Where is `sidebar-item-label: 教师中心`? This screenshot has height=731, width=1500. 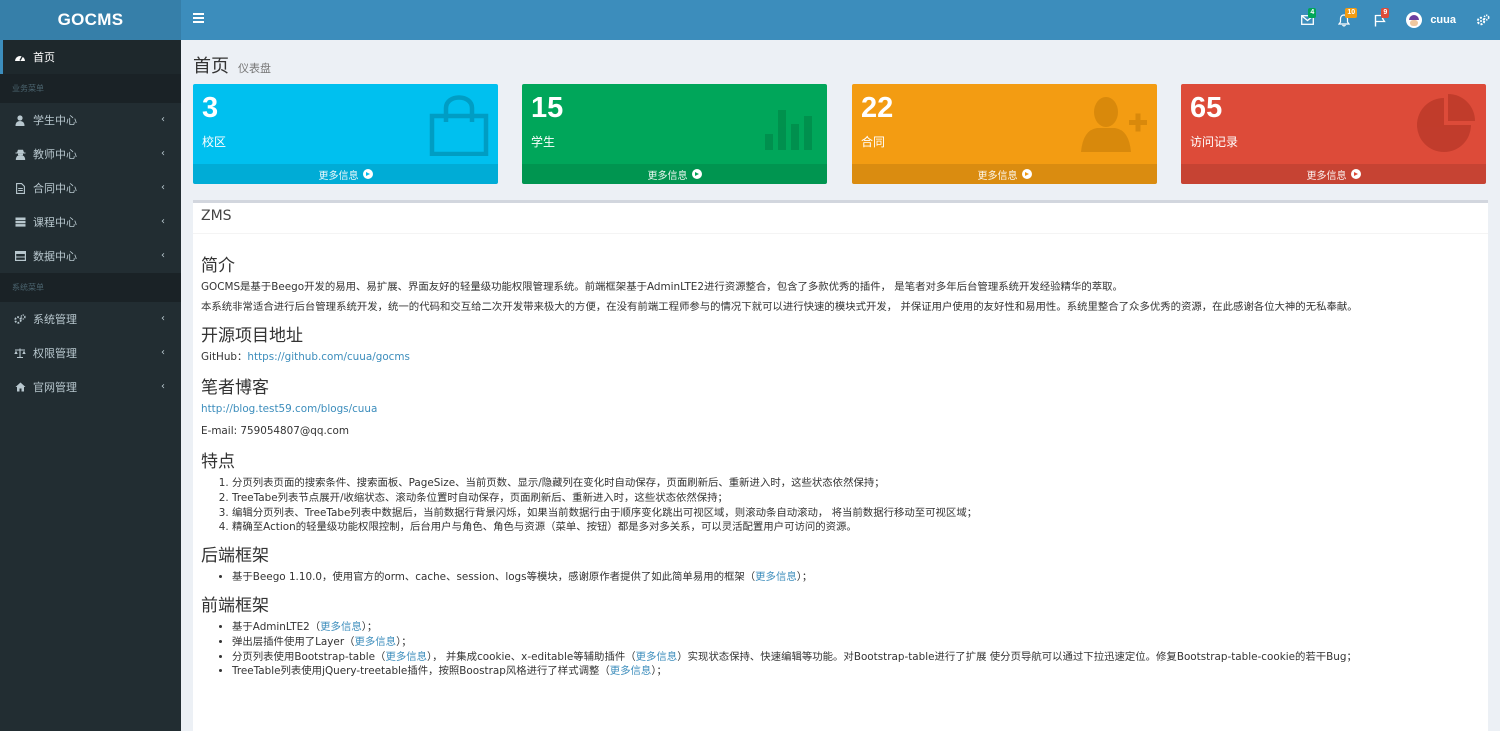
sidebar-item-label: 教师中心 is located at coordinates (55, 154).